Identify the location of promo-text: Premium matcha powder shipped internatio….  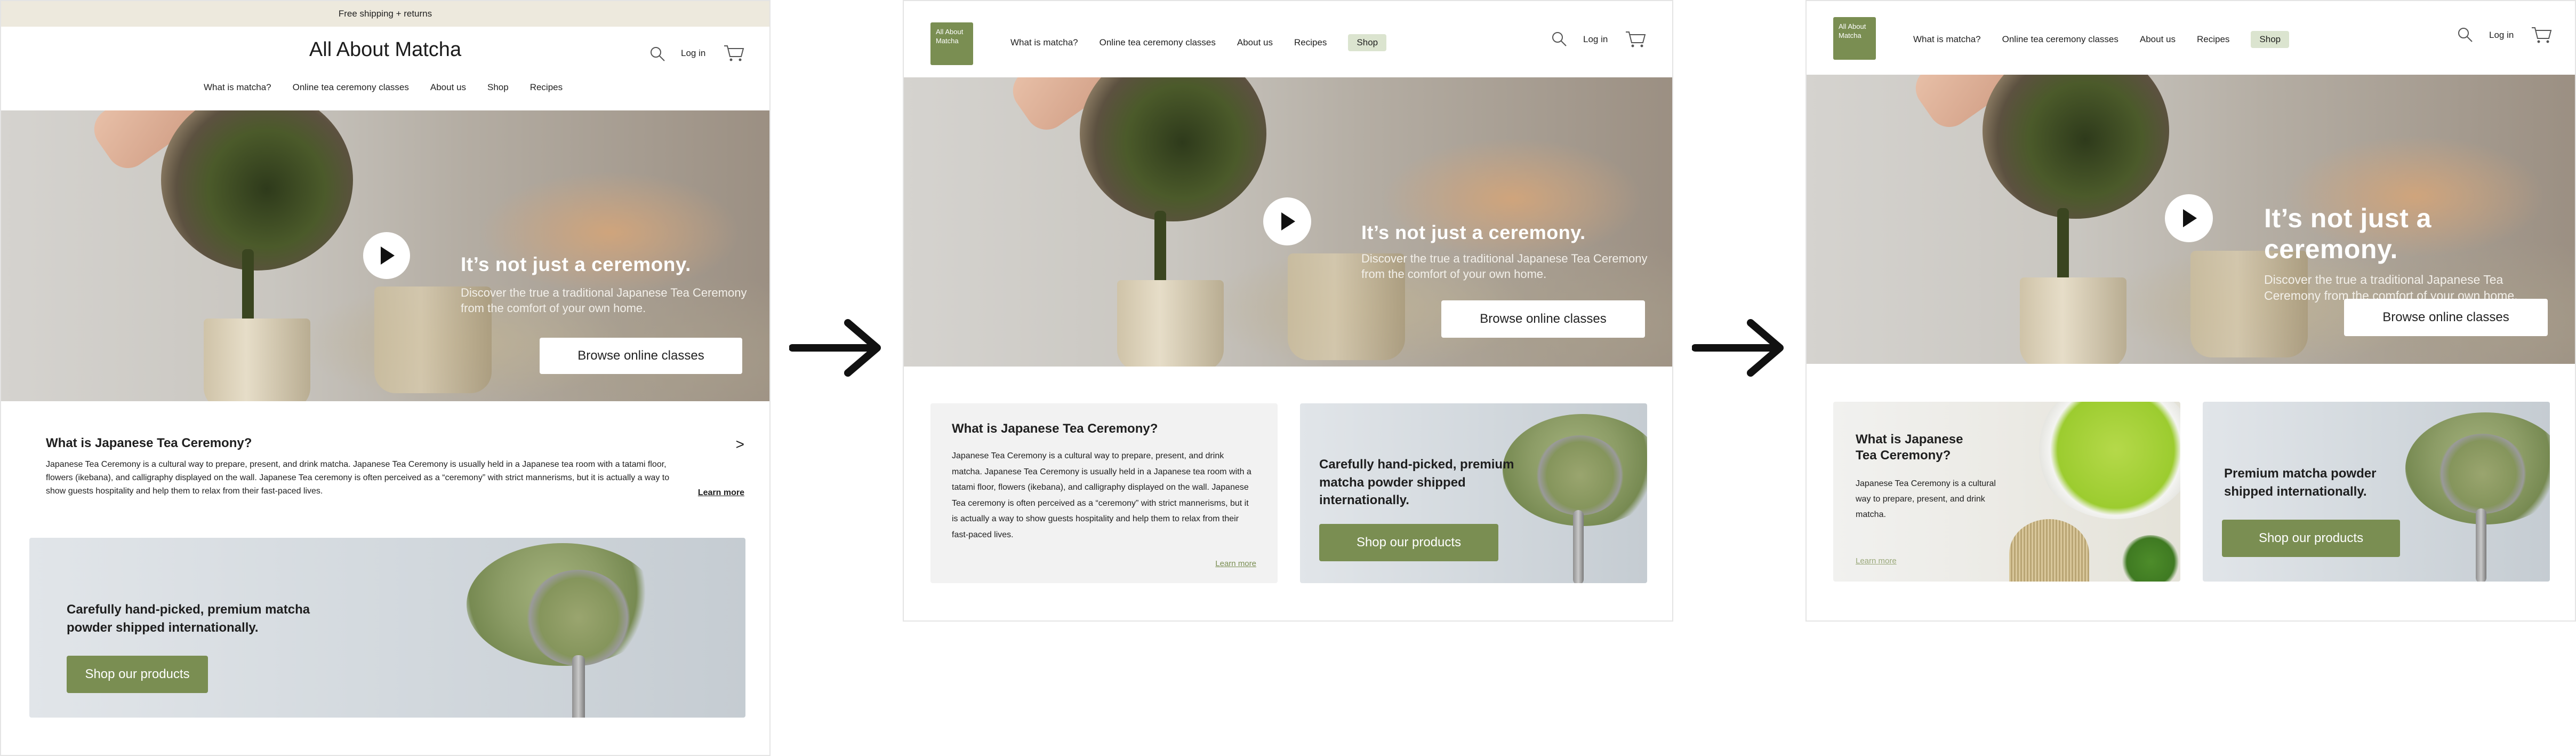
(2301, 482).